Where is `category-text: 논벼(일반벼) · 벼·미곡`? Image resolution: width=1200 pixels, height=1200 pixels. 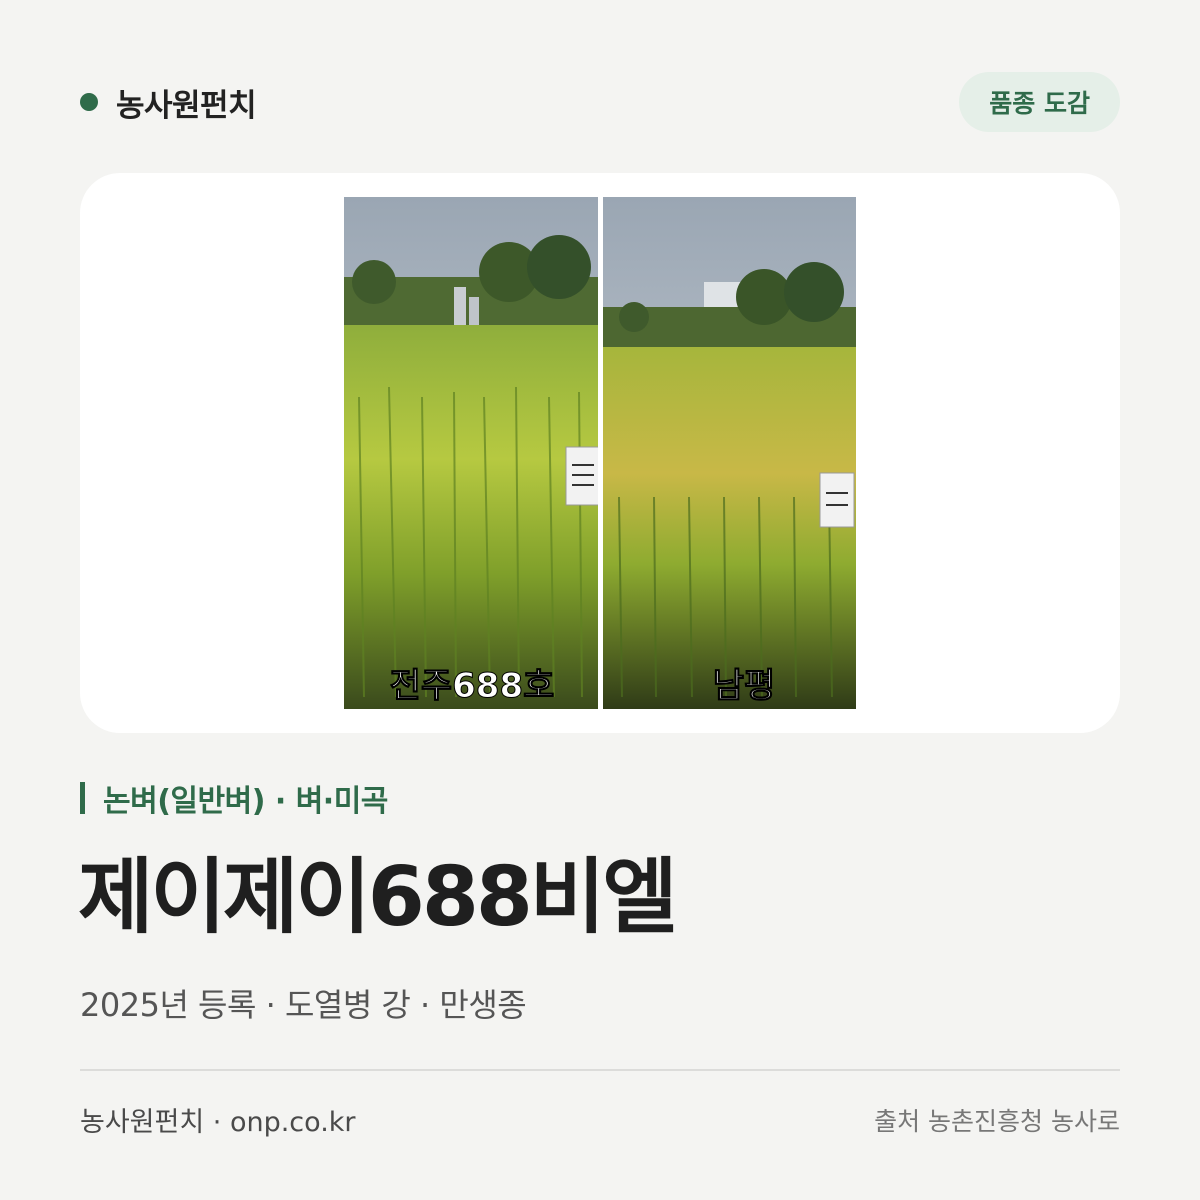
category-text: 논벼(일반벼) · 벼·미곡 is located at coordinates (245, 801).